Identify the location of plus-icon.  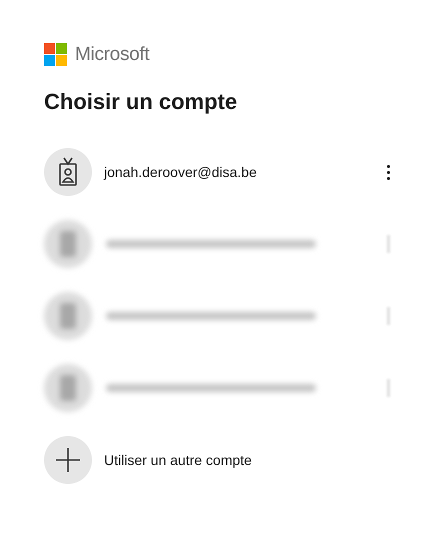
(68, 460).